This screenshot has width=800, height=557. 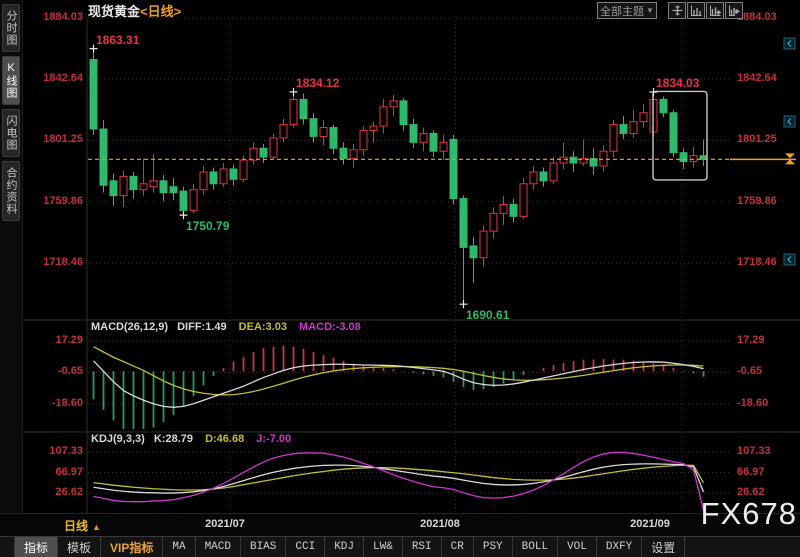 I want to click on toolbar-item-PSY: PSY, so click(x=493, y=547).